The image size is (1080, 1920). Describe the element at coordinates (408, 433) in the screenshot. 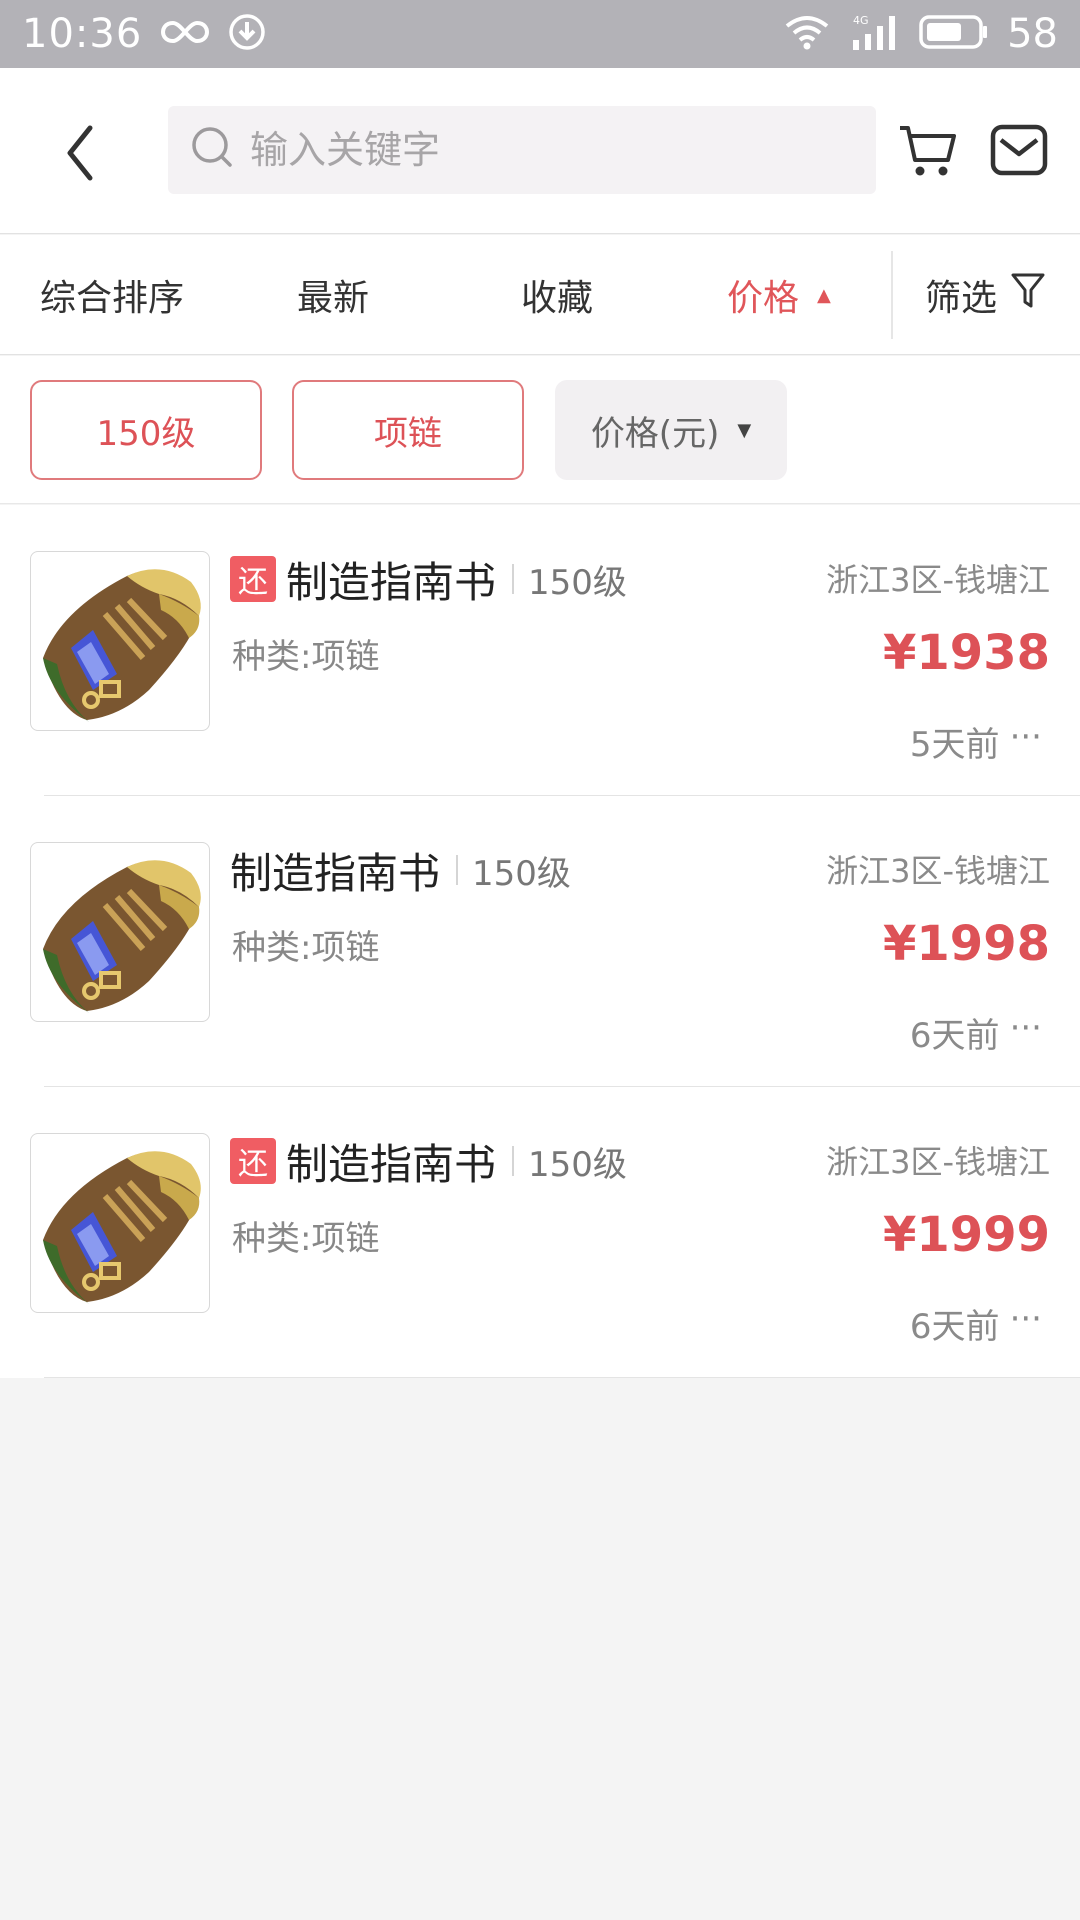

I see `chip-label: 项链` at that location.